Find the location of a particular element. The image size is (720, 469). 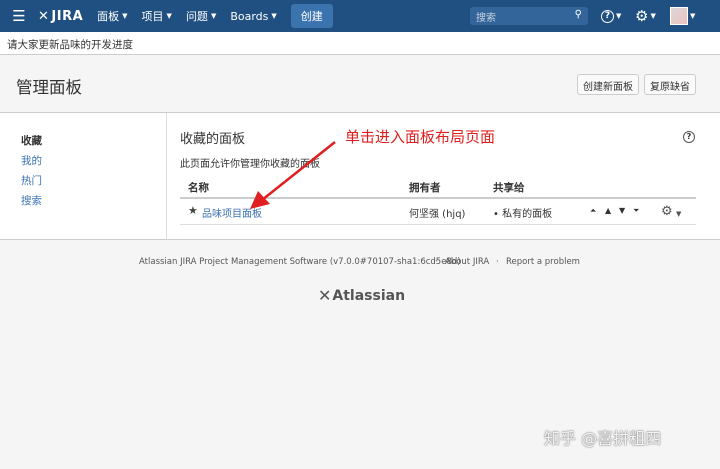

move-to-bottom-icon: ⏷ is located at coordinates (636, 211).